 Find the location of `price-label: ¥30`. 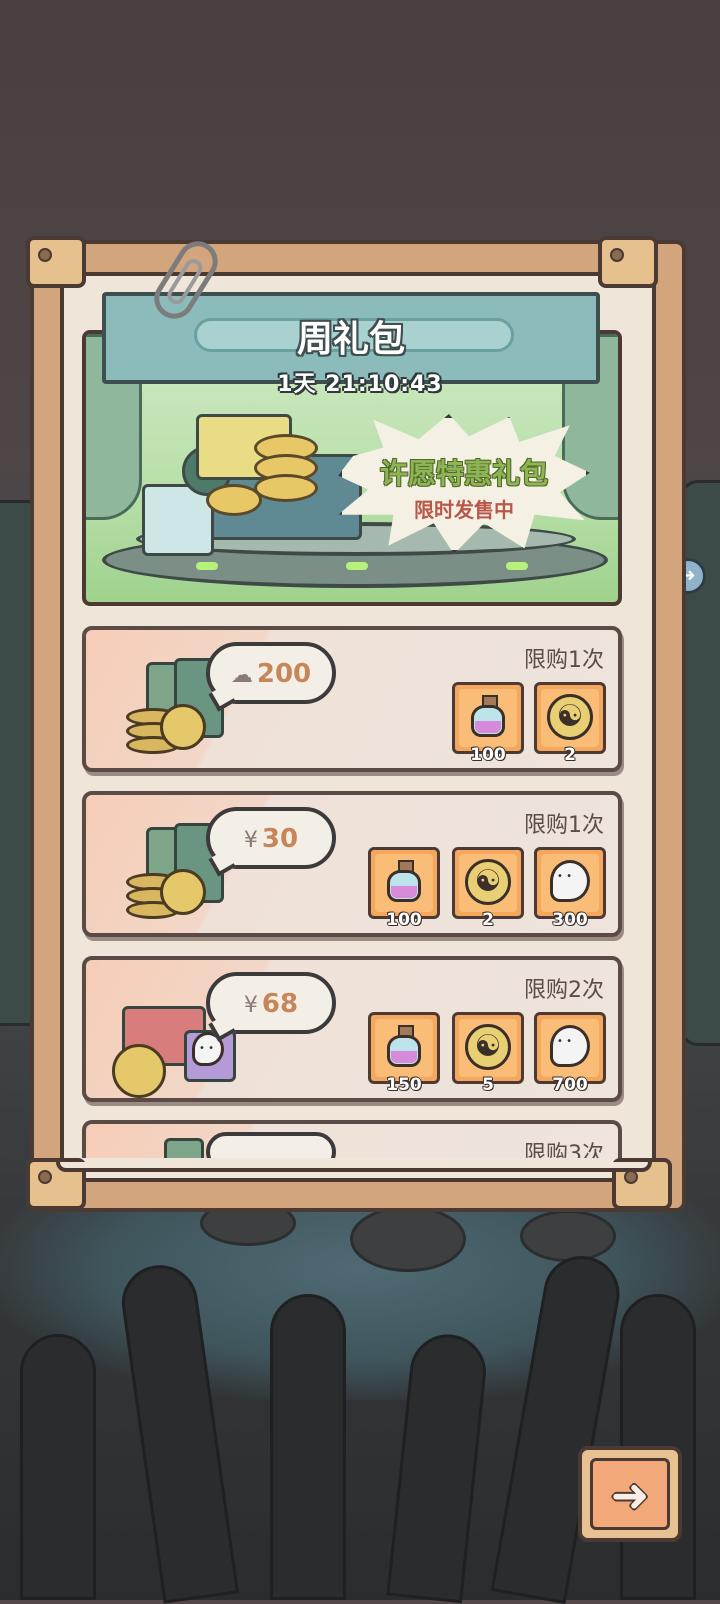

price-label: ¥30 is located at coordinates (271, 839).